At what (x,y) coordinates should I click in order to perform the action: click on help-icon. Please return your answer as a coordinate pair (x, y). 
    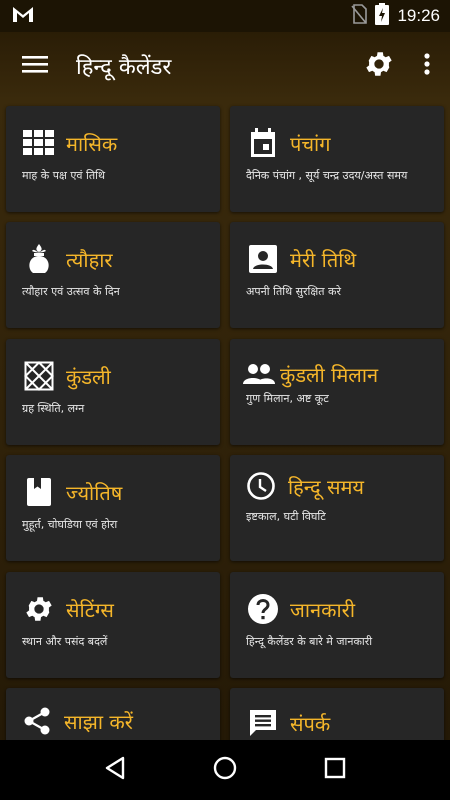
    Looking at the image, I should click on (263, 609).